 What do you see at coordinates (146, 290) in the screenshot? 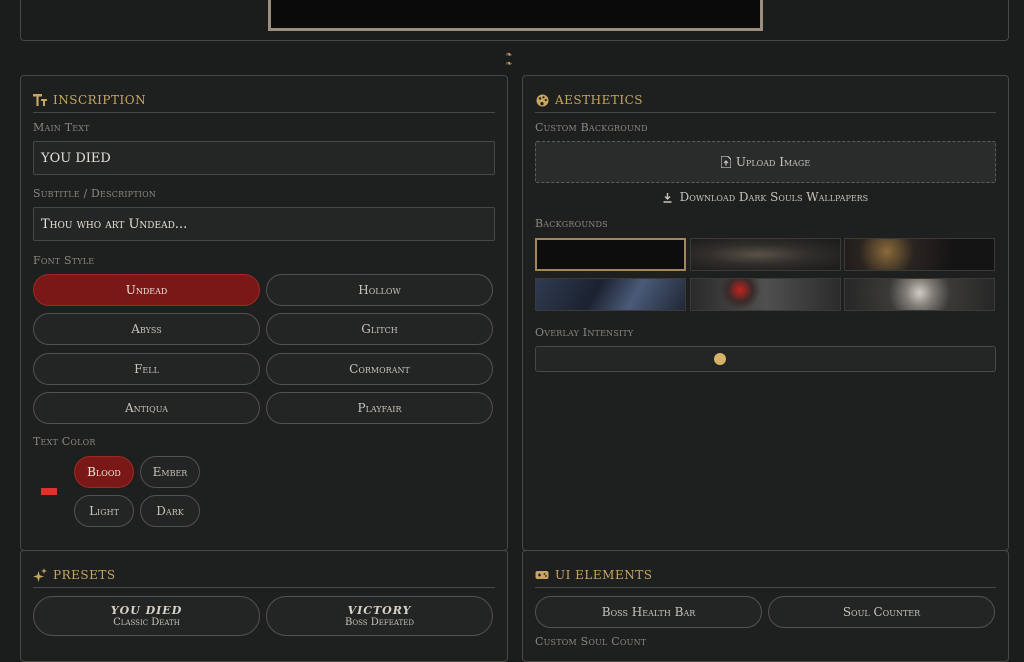
I see `font-undead-button: Undead` at bounding box center [146, 290].